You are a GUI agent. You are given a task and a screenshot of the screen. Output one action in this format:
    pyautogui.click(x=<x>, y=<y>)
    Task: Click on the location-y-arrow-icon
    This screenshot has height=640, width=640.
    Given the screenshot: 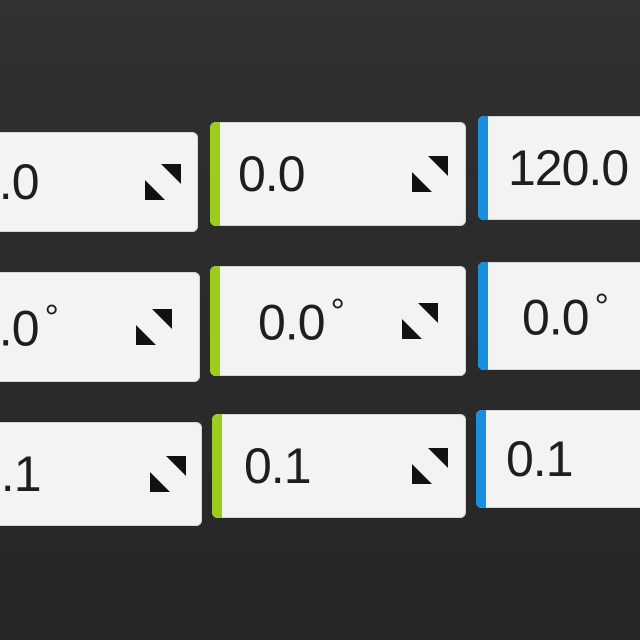 What is the action you would take?
    pyautogui.click(x=430, y=174)
    